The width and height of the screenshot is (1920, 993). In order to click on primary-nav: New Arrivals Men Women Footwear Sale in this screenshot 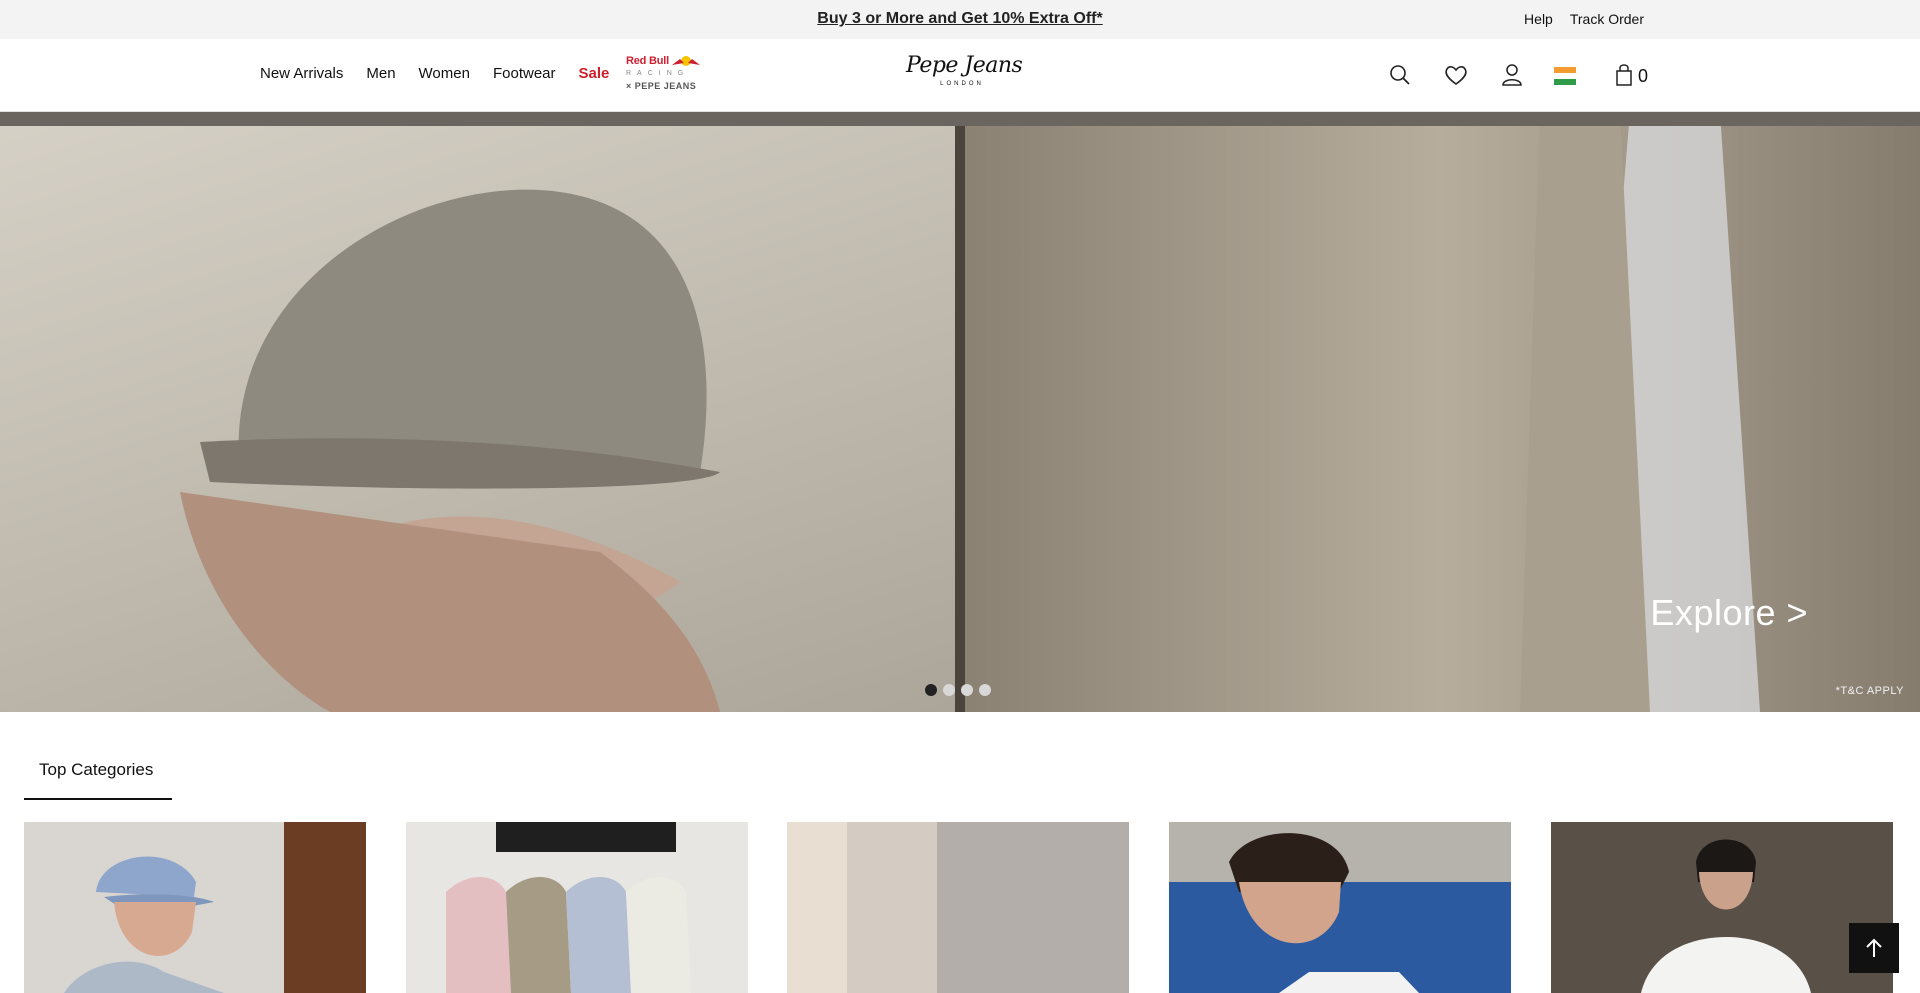, I will do `click(434, 73)`.